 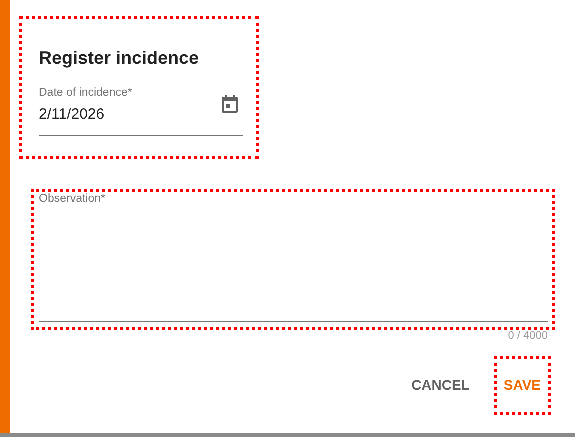 I want to click on calendar-icon, so click(x=230, y=104).